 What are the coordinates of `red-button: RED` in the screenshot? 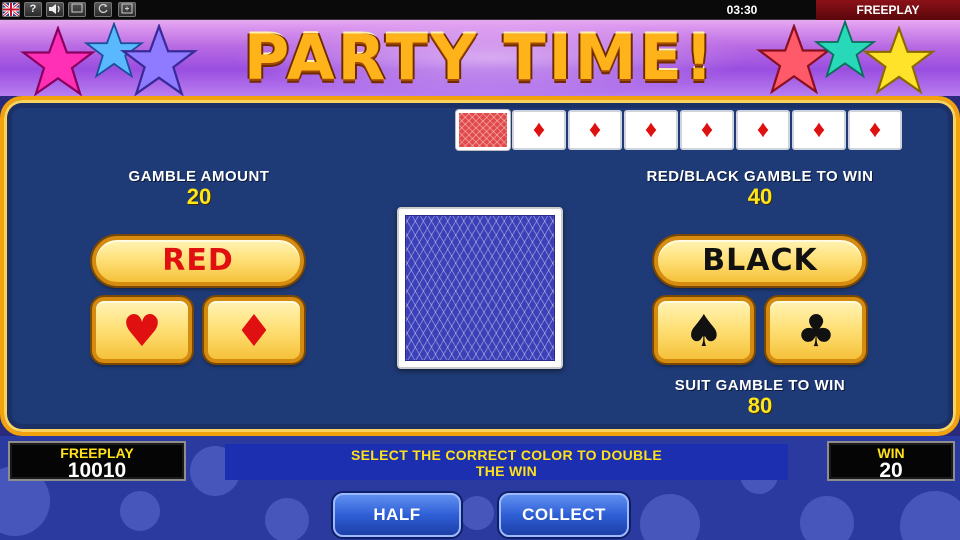 It's located at (198, 261).